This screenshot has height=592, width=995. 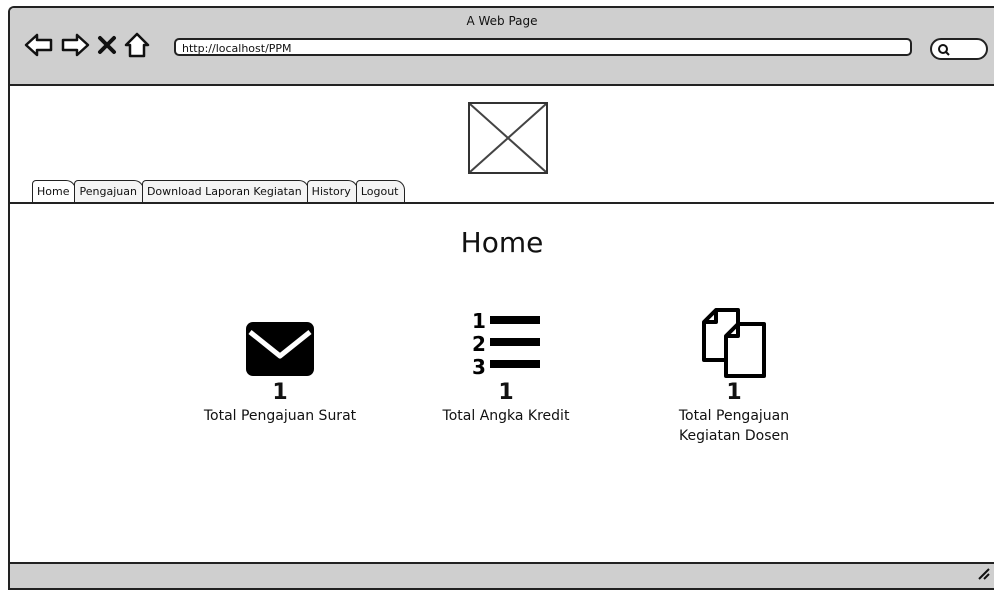 What do you see at coordinates (734, 341) in the screenshot?
I see `documents-icon` at bounding box center [734, 341].